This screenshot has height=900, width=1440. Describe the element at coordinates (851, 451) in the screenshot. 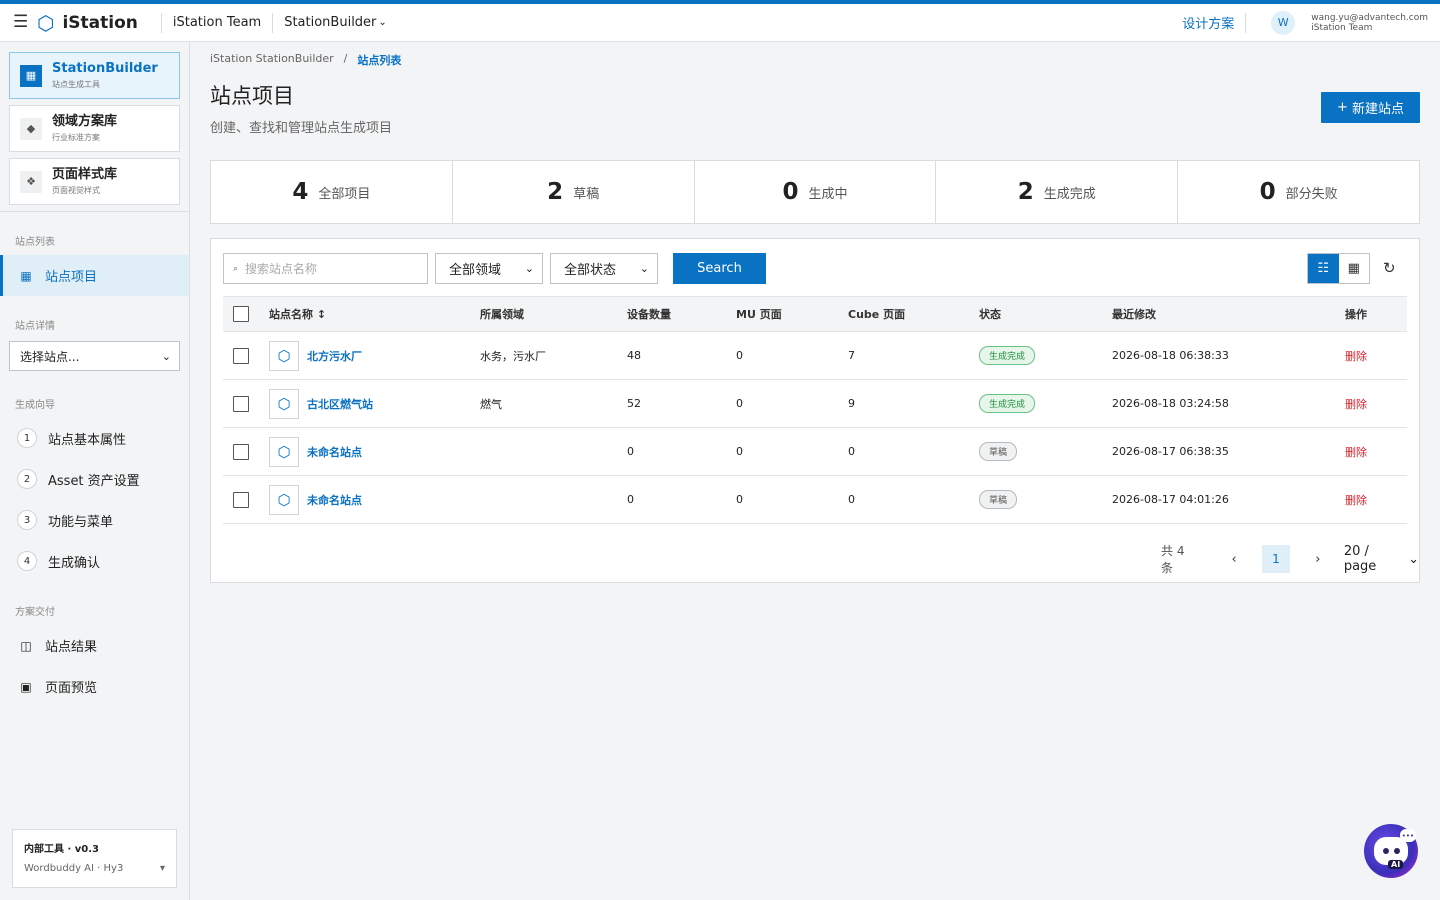

I see `cell-cube: 0` at that location.